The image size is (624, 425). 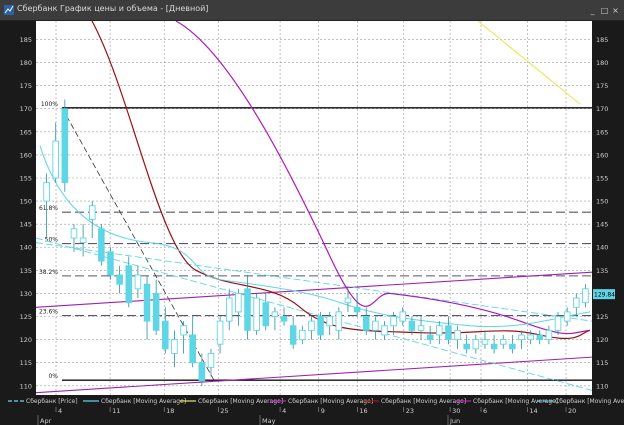 What do you see at coordinates (170, 411) in the screenshot?
I see `x-tick-label: 18` at bounding box center [170, 411].